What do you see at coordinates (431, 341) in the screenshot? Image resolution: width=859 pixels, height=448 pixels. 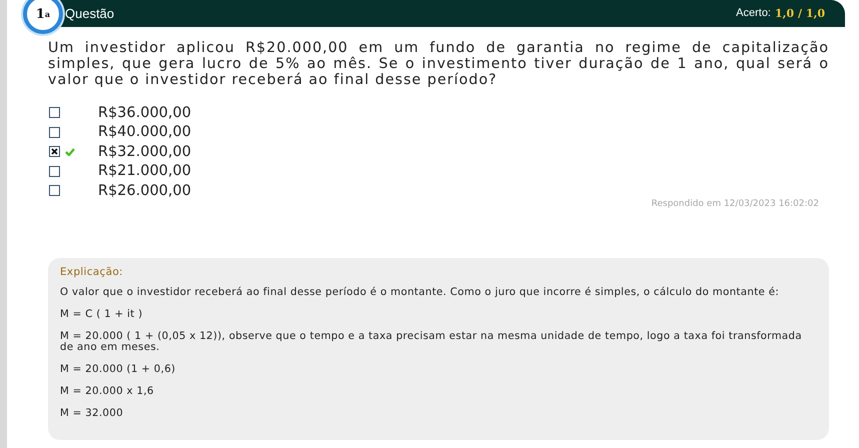 I see `explanation-line: M = 20.000 ( 1 + (0,05 x 12)), observe que o tempo e a taxa precisam estar na mesma unidade de tempo, logo a taxa foi transformada de ano em meses.` at bounding box center [431, 341].